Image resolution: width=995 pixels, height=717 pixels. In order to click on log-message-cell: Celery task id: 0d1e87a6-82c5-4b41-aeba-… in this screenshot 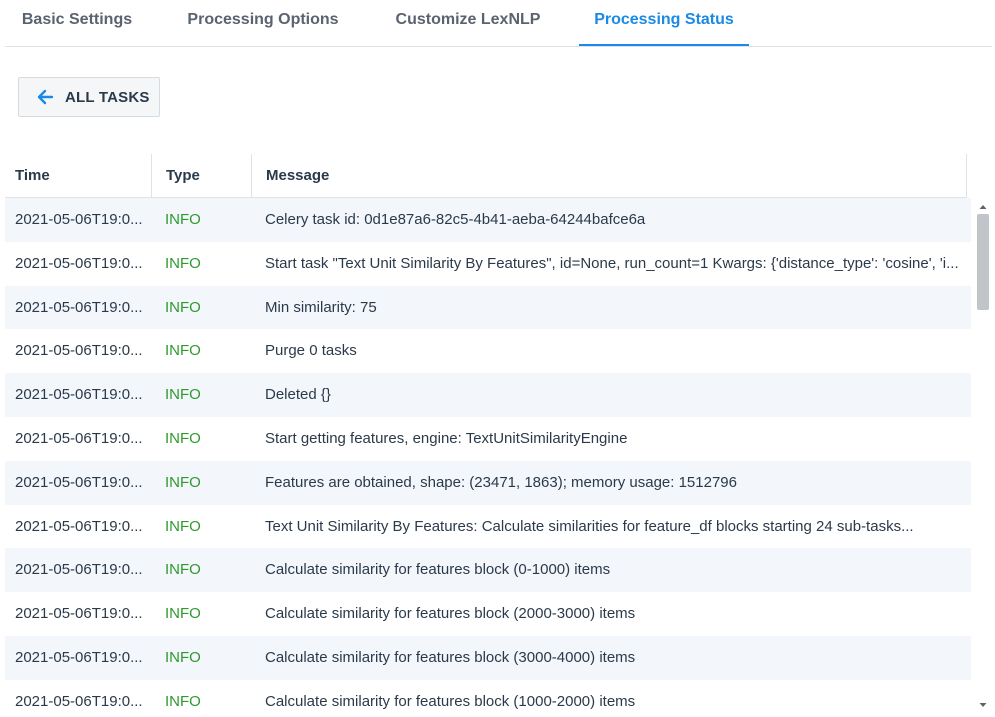, I will do `click(455, 219)`.